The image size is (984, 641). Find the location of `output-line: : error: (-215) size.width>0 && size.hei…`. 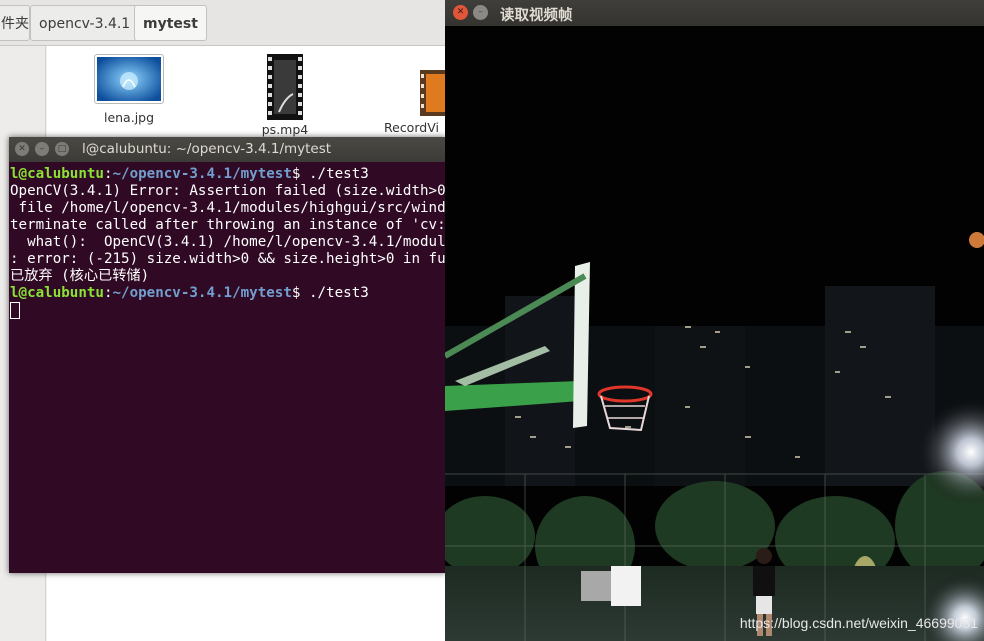

output-line: : error: (-215) size.width>0 && size.hei… is located at coordinates (228, 259).